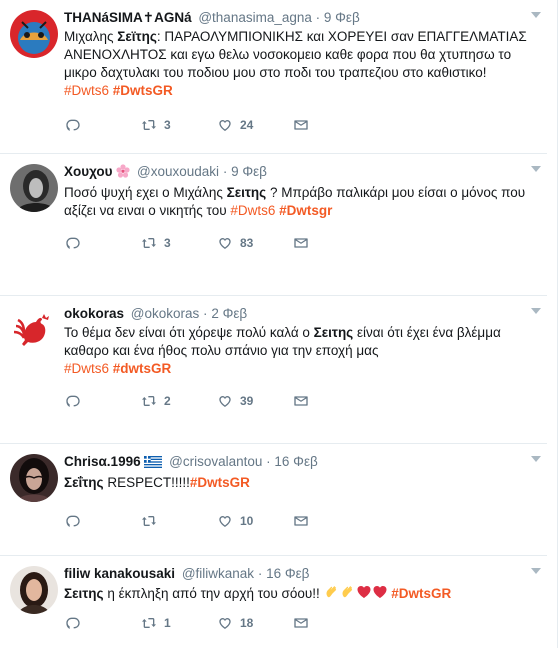 The image size is (558, 648). I want to click on display-name: filiw kanakousaki, so click(119, 573).